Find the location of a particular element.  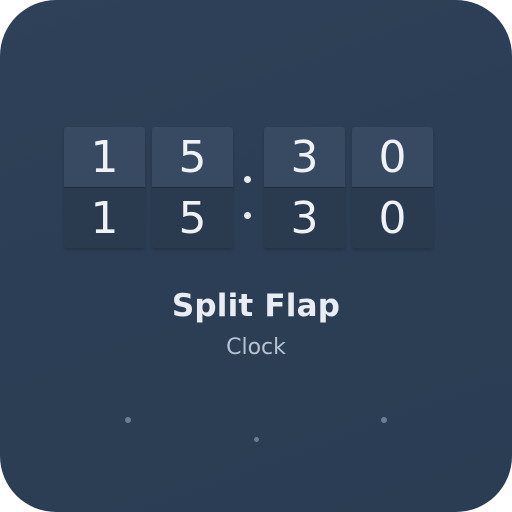

decorative-dot-center is located at coordinates (256, 439).